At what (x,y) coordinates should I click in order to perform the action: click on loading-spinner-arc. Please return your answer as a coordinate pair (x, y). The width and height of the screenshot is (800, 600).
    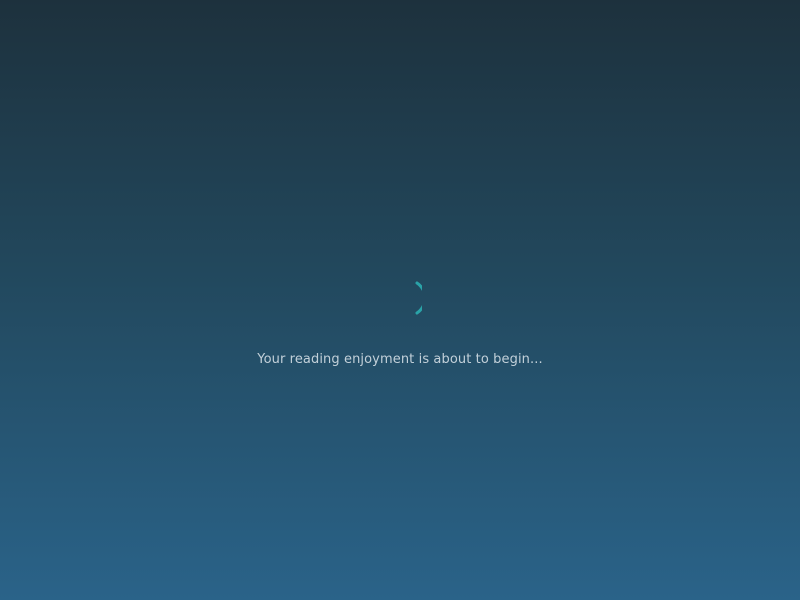
    Looking at the image, I should click on (418, 298).